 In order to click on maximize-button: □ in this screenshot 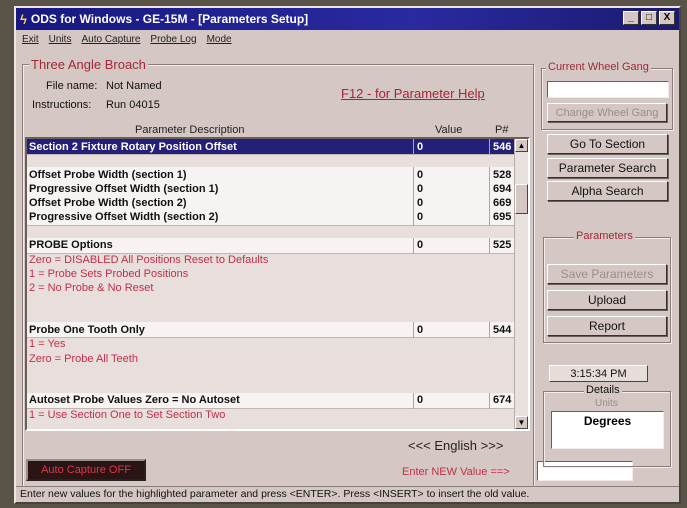, I will do `click(649, 18)`.